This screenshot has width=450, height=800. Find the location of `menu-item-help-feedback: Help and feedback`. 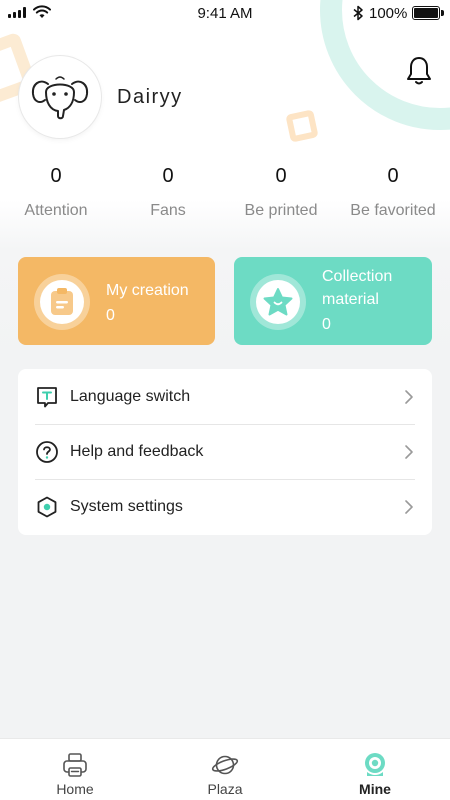

menu-item-help-feedback: Help and feedback is located at coordinates (225, 451).